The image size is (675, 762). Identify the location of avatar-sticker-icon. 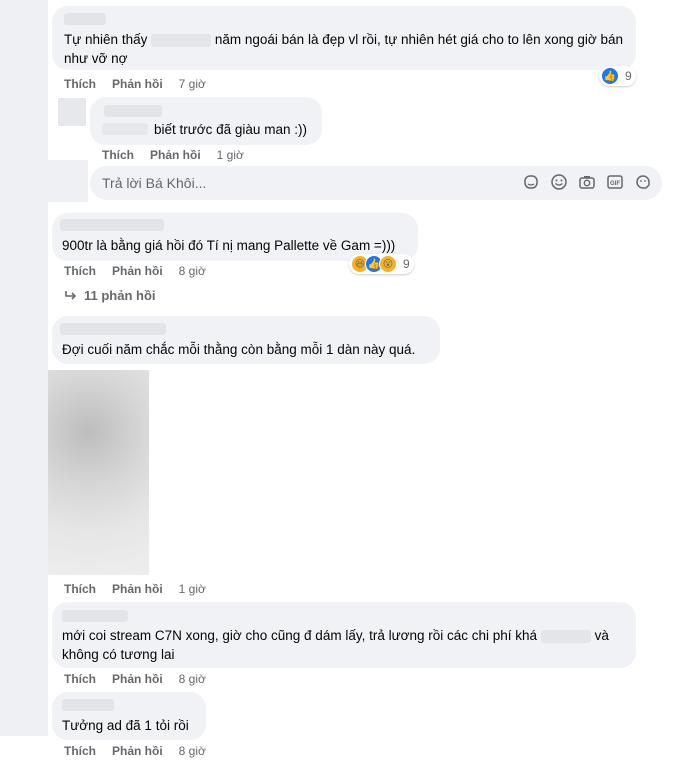
(643, 182).